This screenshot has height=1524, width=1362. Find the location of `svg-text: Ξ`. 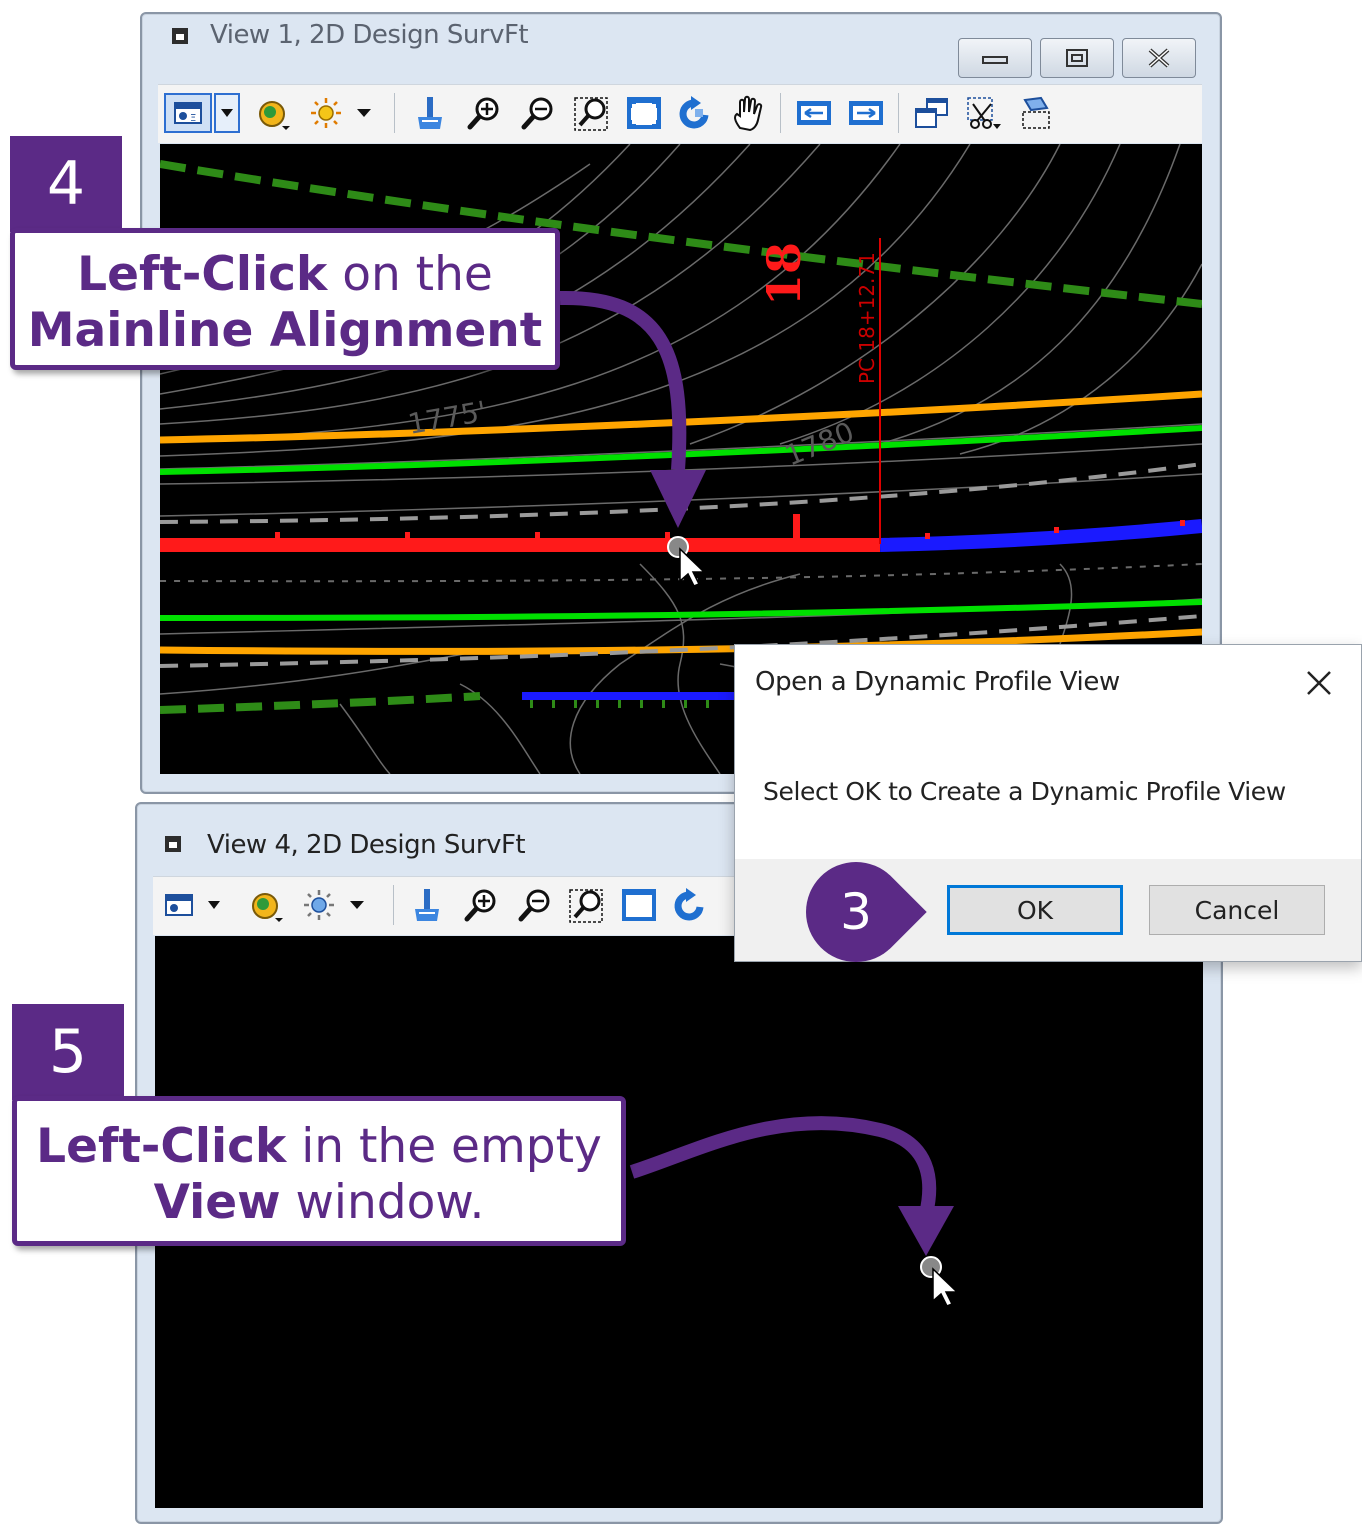

svg-text: Ξ is located at coordinates (193, 118).